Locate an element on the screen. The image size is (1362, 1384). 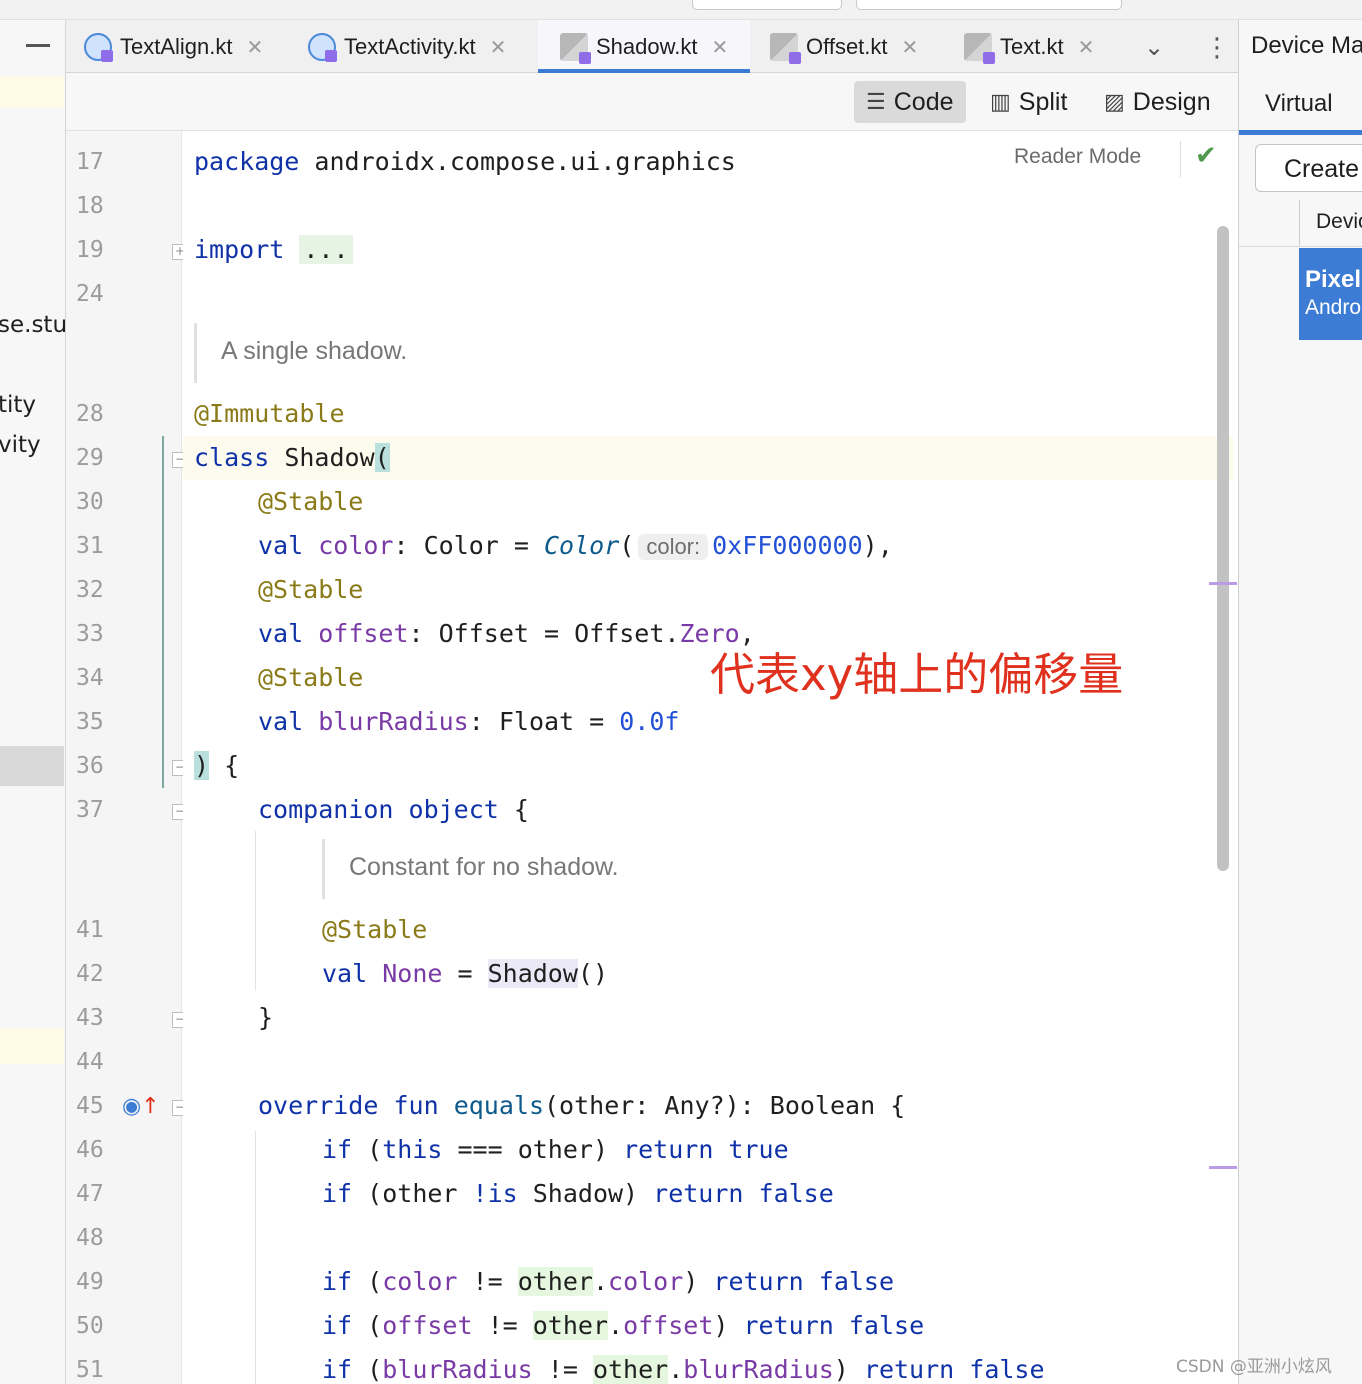
tab-label: Shadow.kt is located at coordinates (647, 46).